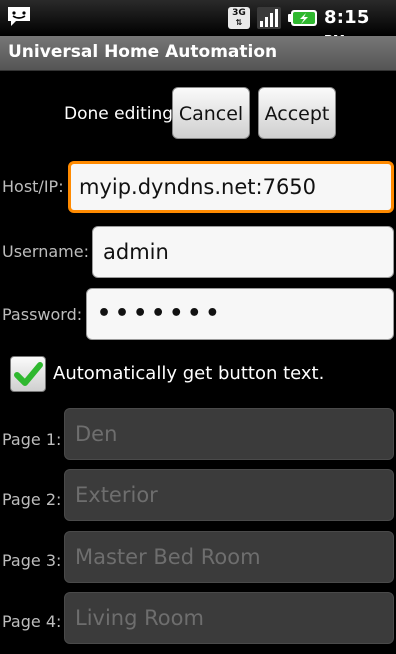 The height and width of the screenshot is (654, 396). Describe the element at coordinates (32, 439) in the screenshot. I see `page-1-label: Page 1:` at that location.